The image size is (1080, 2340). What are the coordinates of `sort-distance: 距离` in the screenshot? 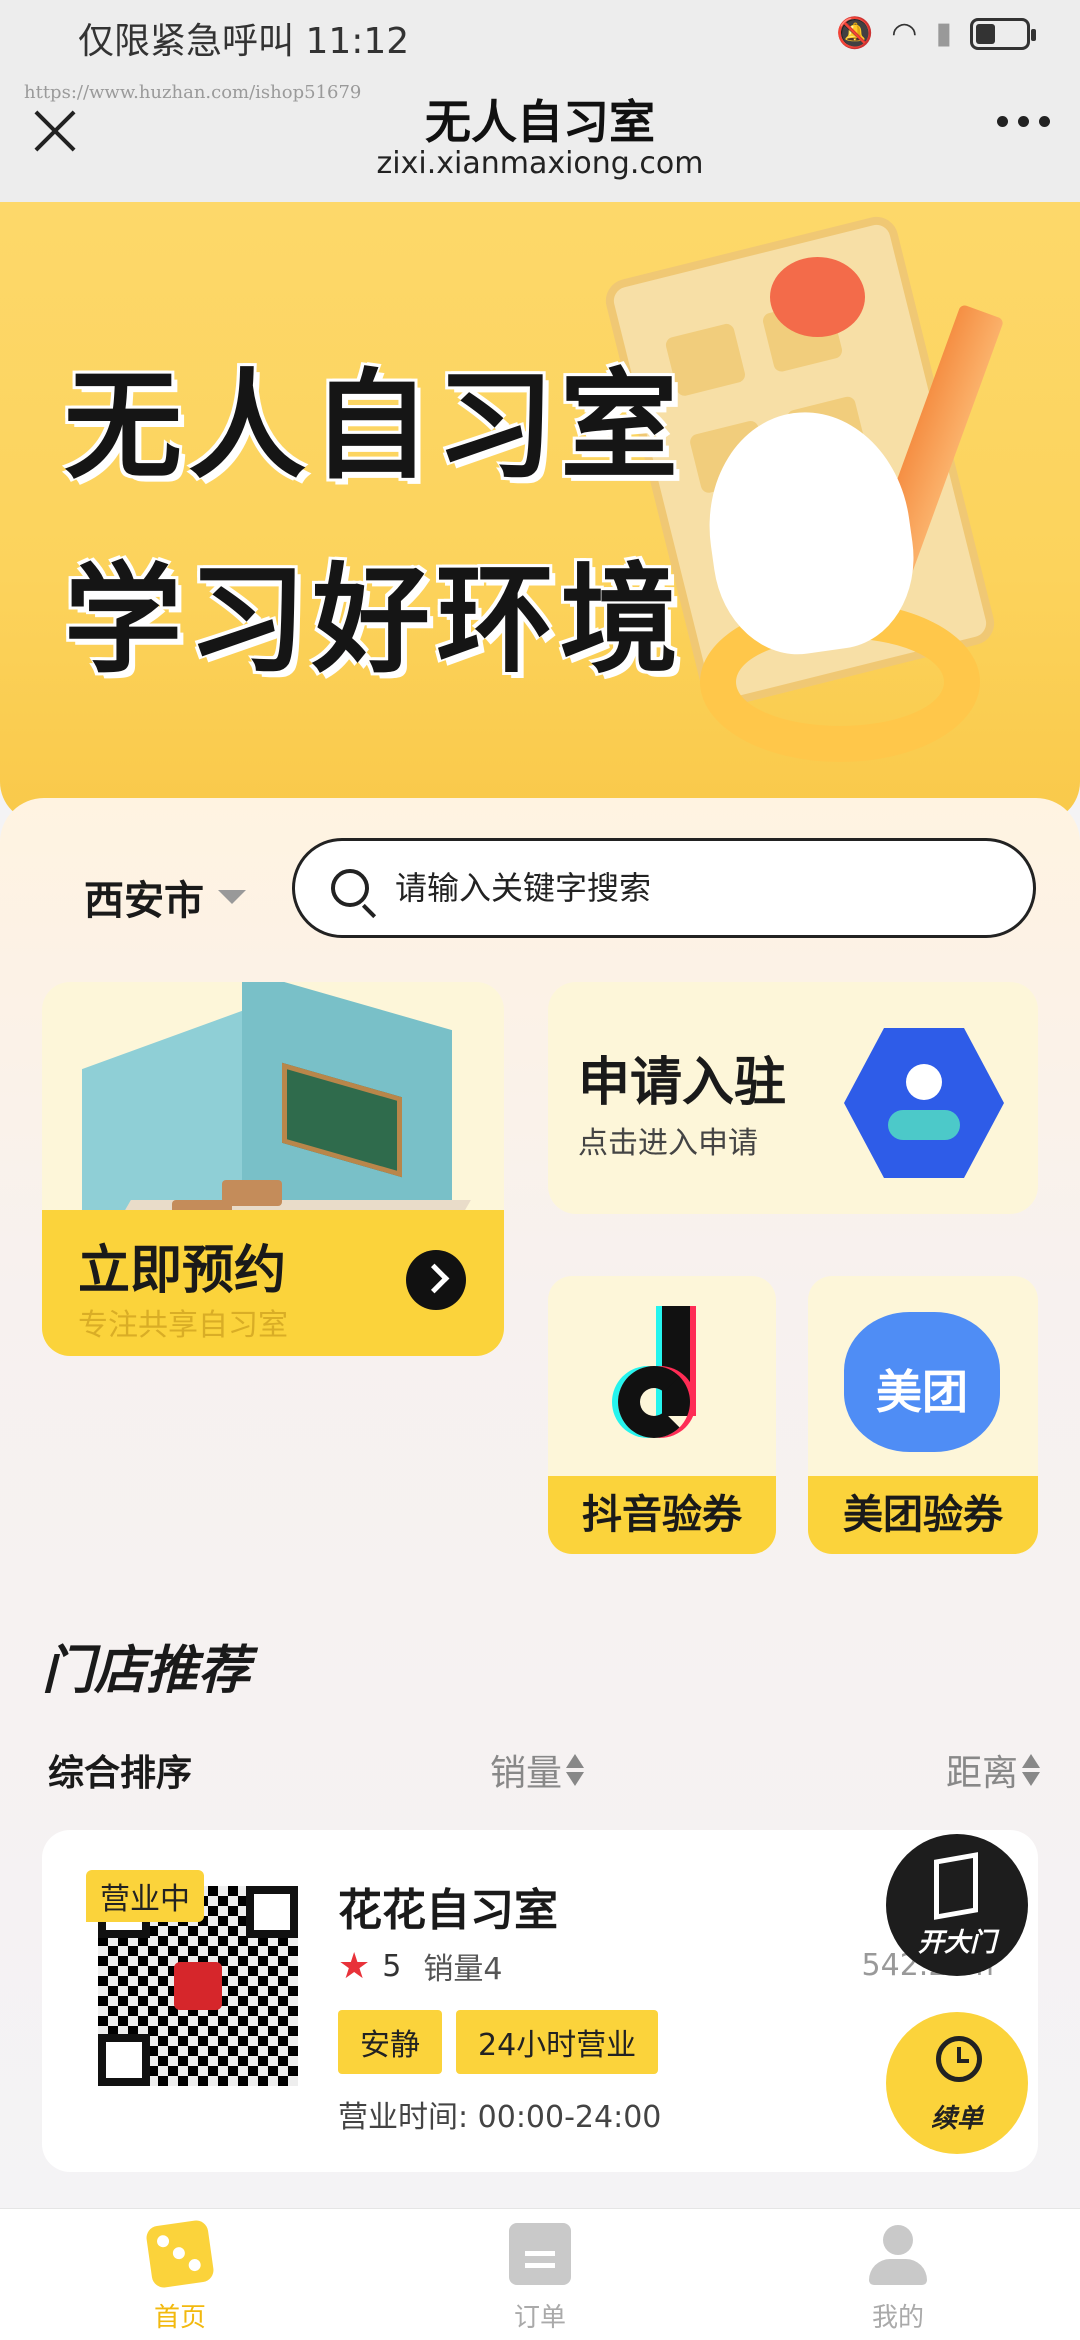 It's located at (993, 1770).